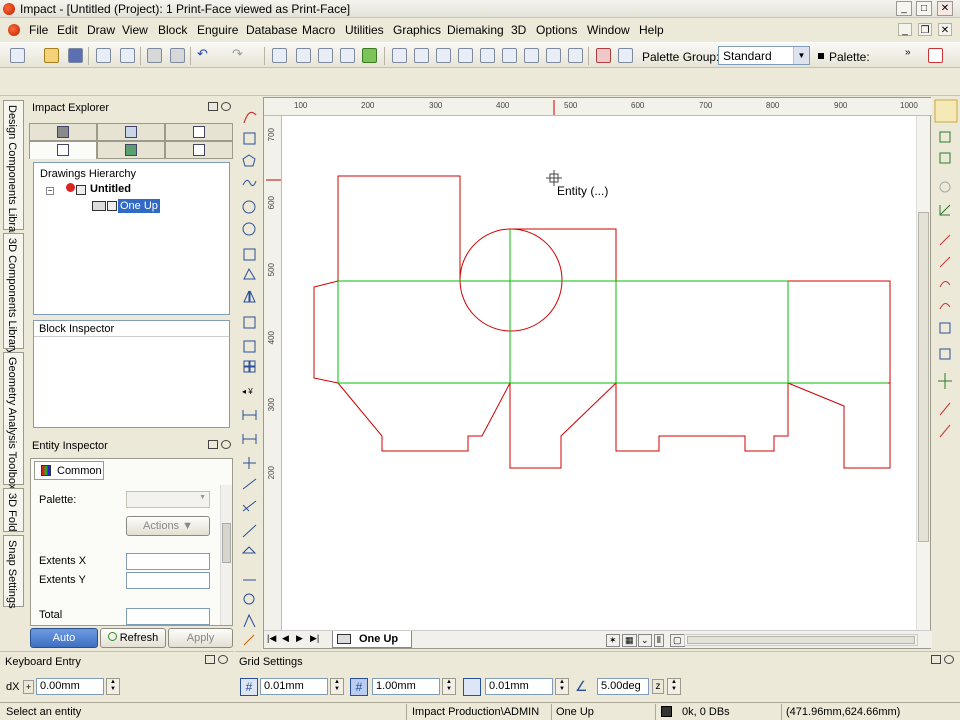  What do you see at coordinates (629, 640) in the screenshot?
I see `grid-toggle-icon: ▦` at bounding box center [629, 640].